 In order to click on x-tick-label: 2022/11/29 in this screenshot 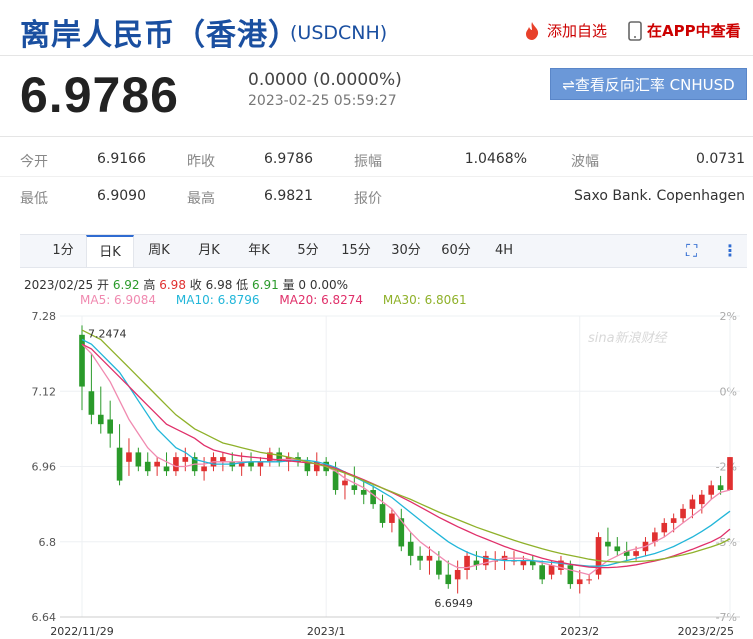, I will do `click(81, 631)`.